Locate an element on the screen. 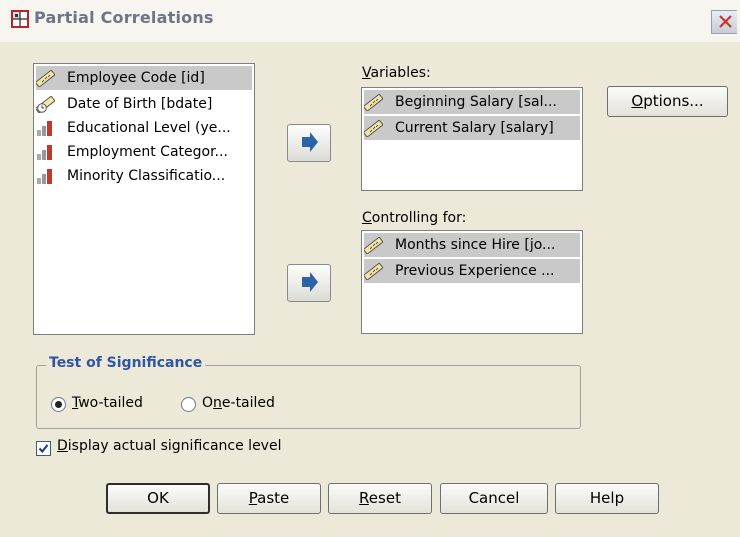 This screenshot has height=537, width=740. move-to-variables-button is located at coordinates (309, 143).